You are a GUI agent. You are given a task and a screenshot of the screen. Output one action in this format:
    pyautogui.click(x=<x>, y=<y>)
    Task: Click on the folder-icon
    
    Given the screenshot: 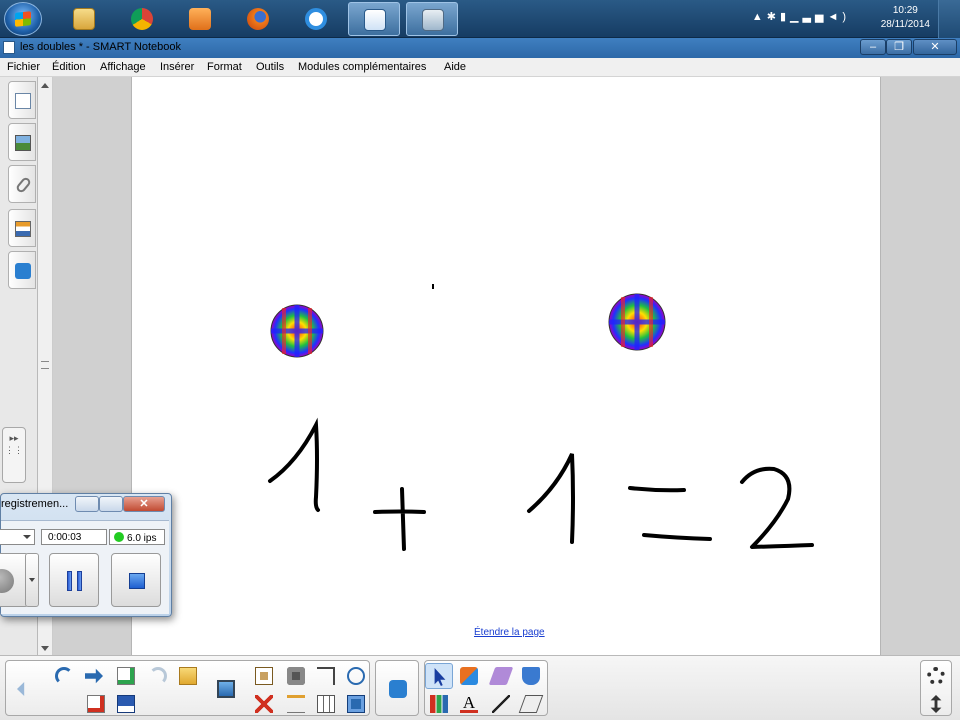 What is the action you would take?
    pyautogui.click(x=188, y=676)
    